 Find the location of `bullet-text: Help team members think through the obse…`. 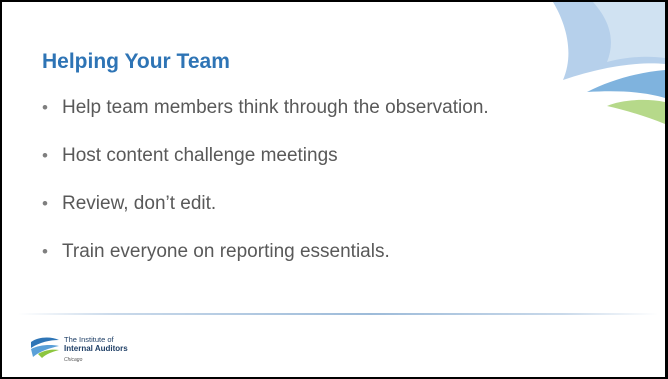

bullet-text: Help team members think through the obse… is located at coordinates (275, 107).